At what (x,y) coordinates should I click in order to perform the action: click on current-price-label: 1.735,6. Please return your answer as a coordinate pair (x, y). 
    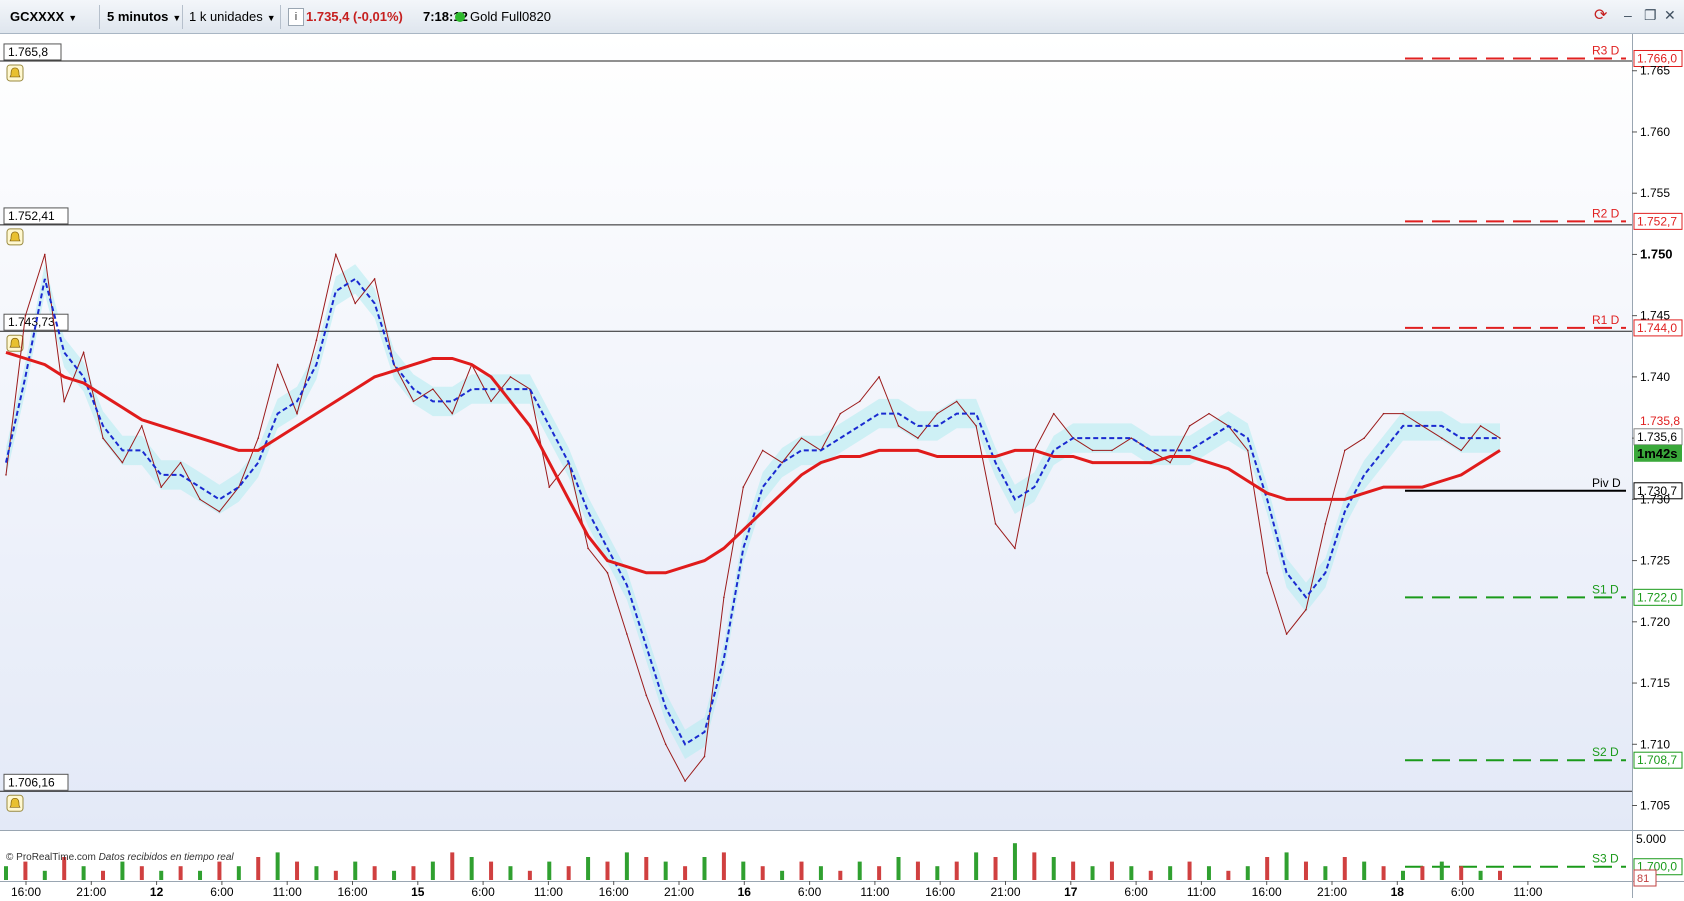
    Looking at the image, I should click on (1657, 437).